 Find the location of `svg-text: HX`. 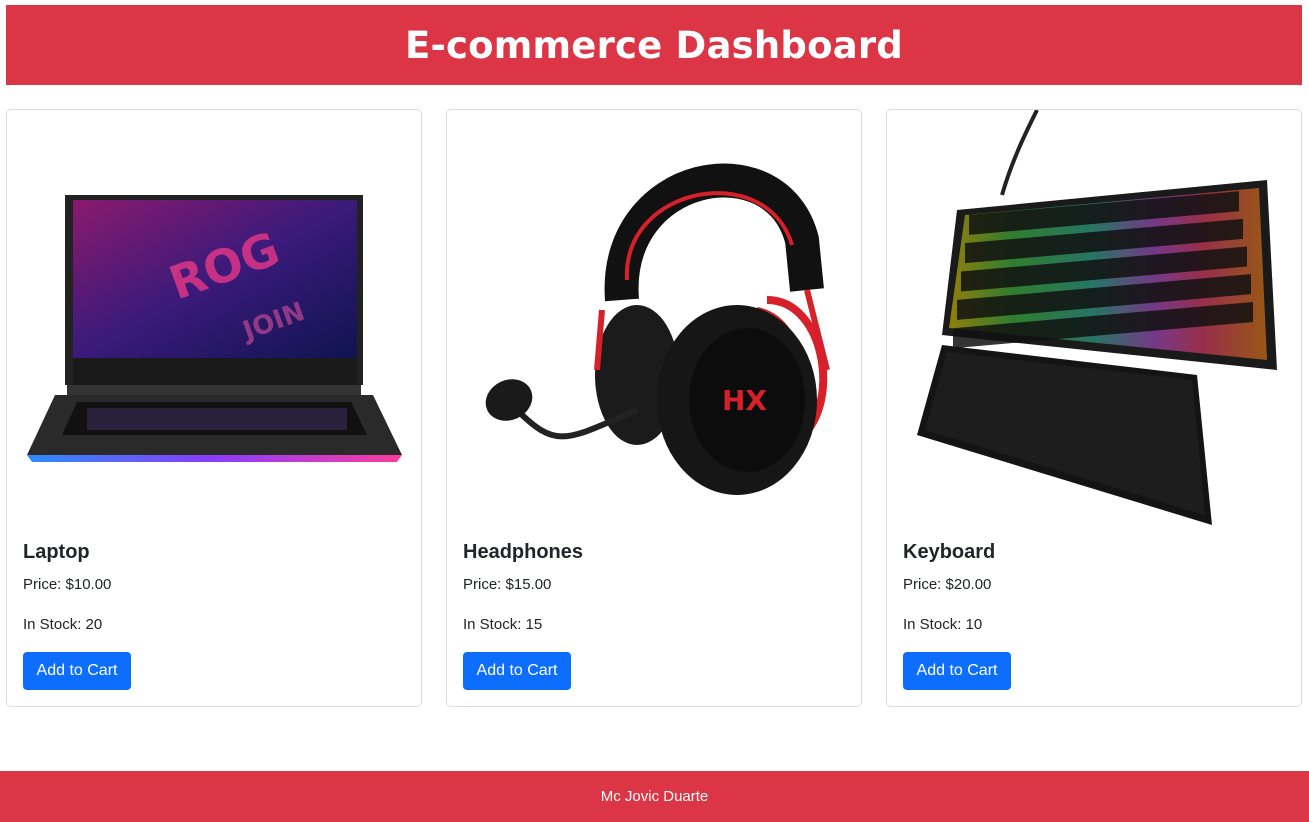

svg-text: HX is located at coordinates (744, 400).